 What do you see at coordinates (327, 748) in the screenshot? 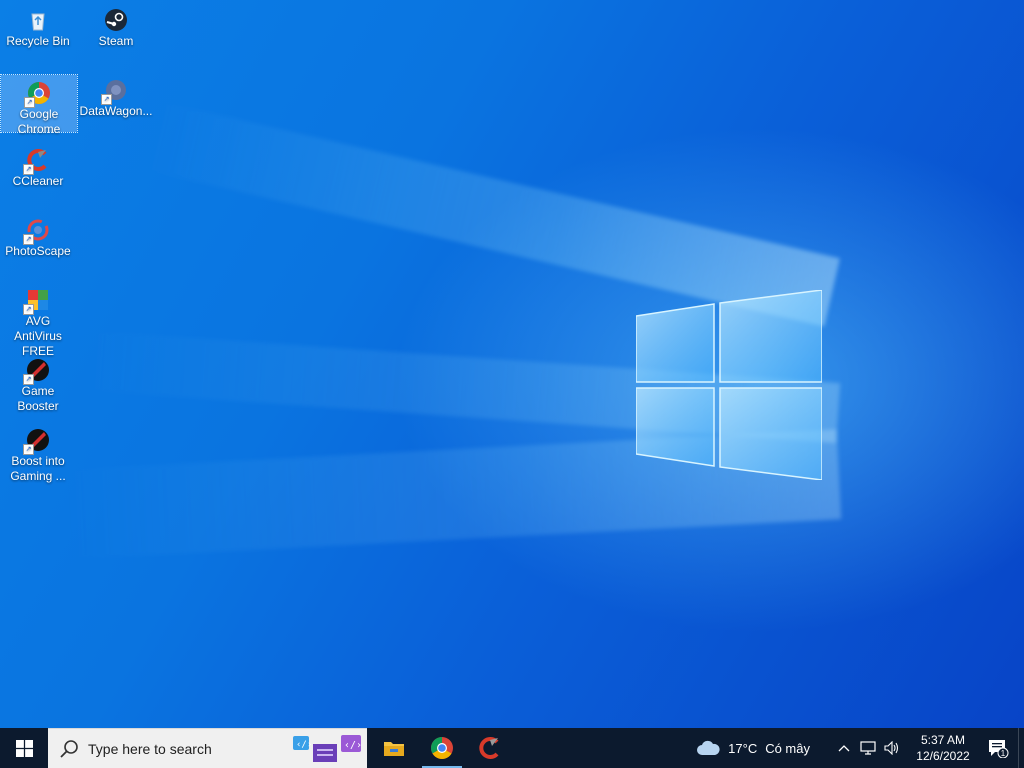
I see `search-highlight-icon: ‹/› ‹/›` at bounding box center [327, 748].